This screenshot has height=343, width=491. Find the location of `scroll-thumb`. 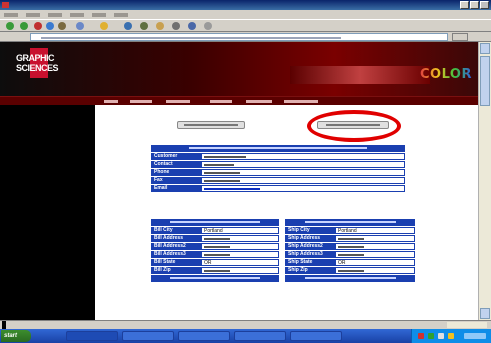

scroll-thumb is located at coordinates (485, 81).